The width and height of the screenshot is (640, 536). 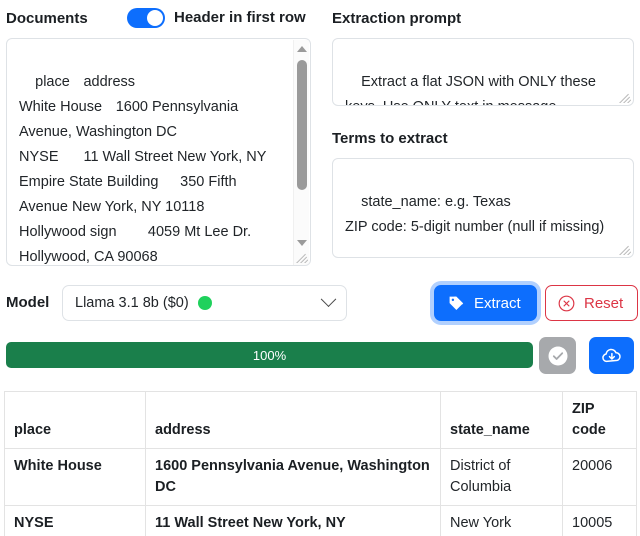 I want to click on scrollbar-thumb, so click(x=302, y=125).